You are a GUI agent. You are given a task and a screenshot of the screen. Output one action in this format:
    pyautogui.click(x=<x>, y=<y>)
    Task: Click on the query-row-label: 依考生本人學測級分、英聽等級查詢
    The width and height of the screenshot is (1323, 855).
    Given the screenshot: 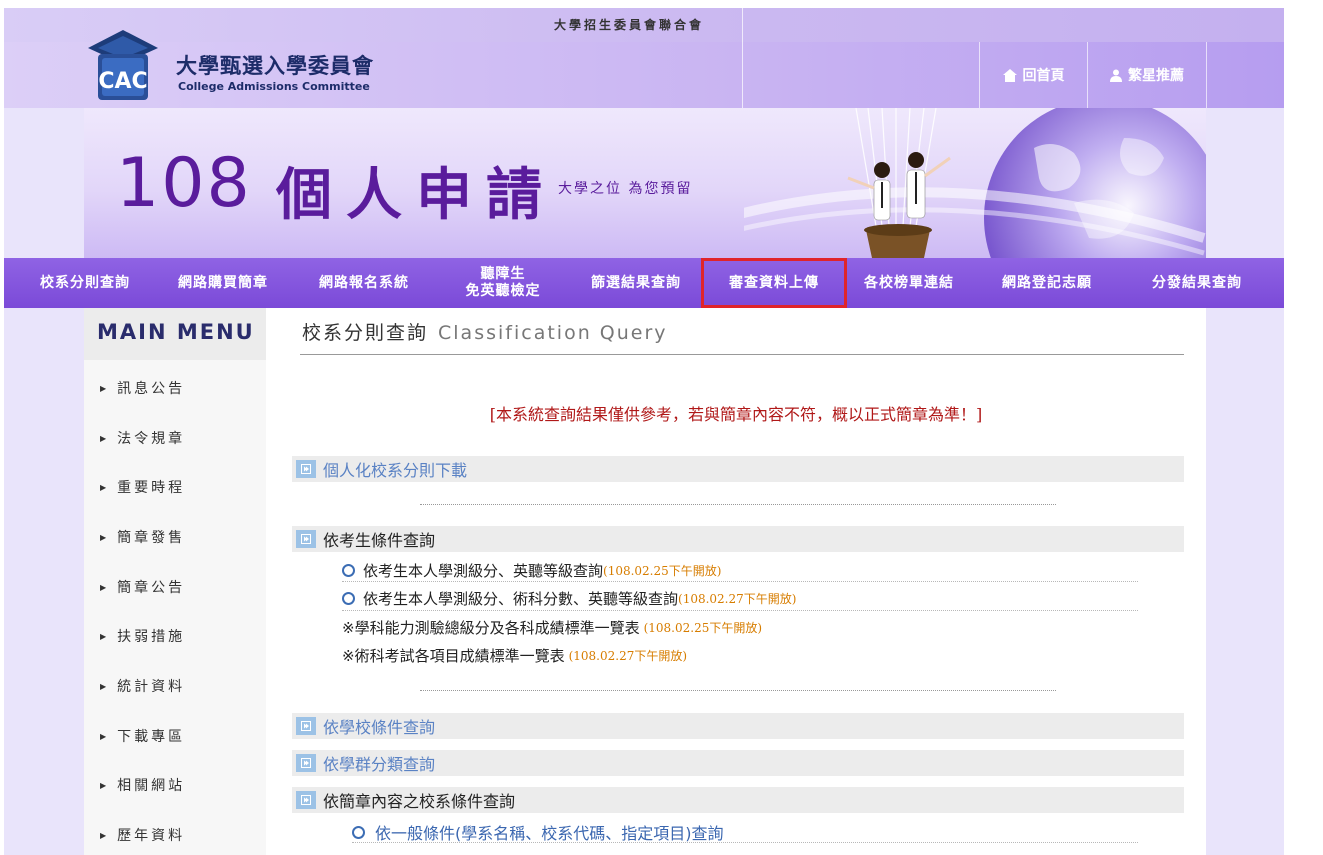 What is the action you would take?
    pyautogui.click(x=483, y=571)
    